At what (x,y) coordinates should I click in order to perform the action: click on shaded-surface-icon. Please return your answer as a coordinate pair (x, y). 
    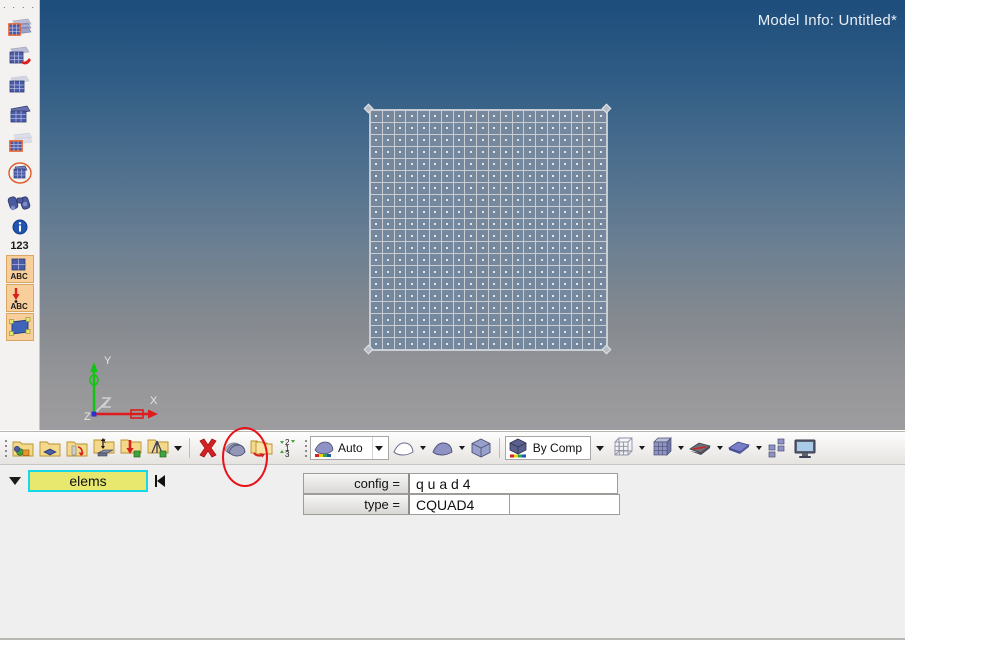
    Looking at the image, I should click on (442, 448).